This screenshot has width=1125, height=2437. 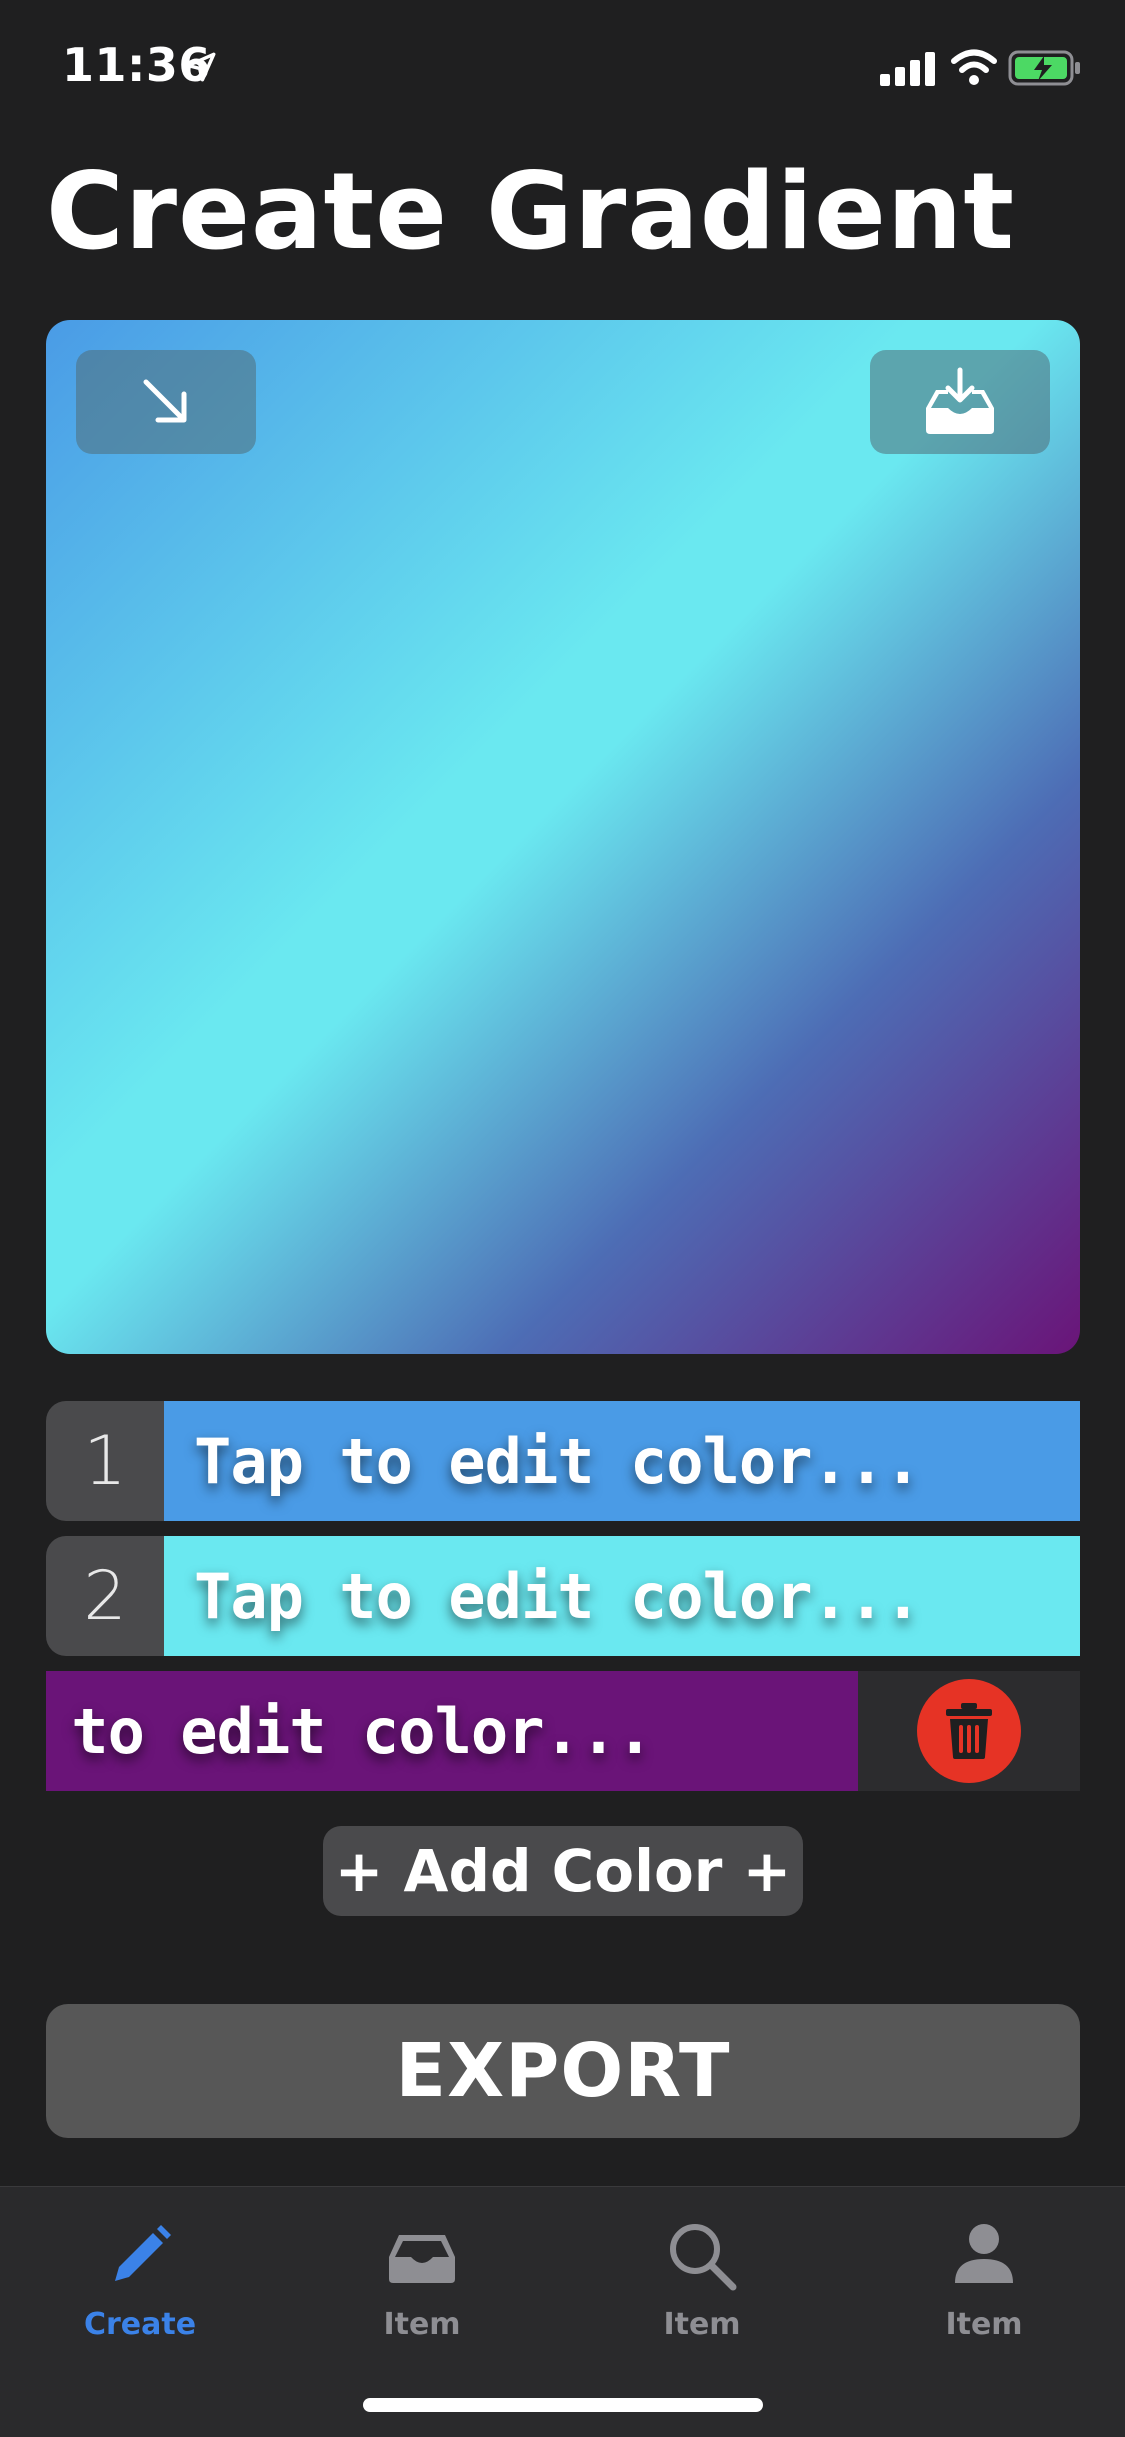 What do you see at coordinates (907, 69) in the screenshot?
I see `cellular-signal-icon` at bounding box center [907, 69].